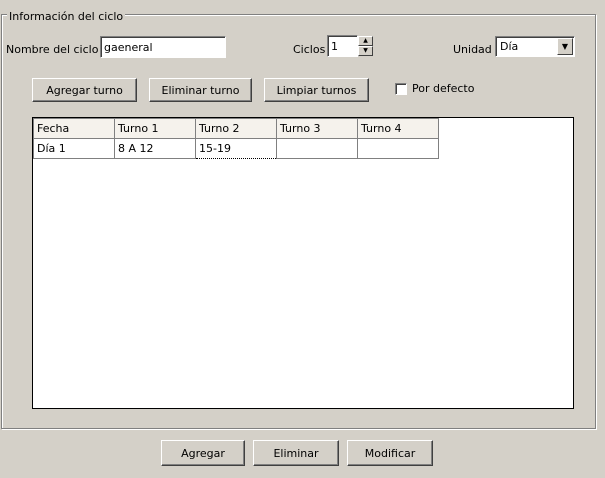  What do you see at coordinates (74, 128) in the screenshot?
I see `col-header-fecha: Fecha` at bounding box center [74, 128].